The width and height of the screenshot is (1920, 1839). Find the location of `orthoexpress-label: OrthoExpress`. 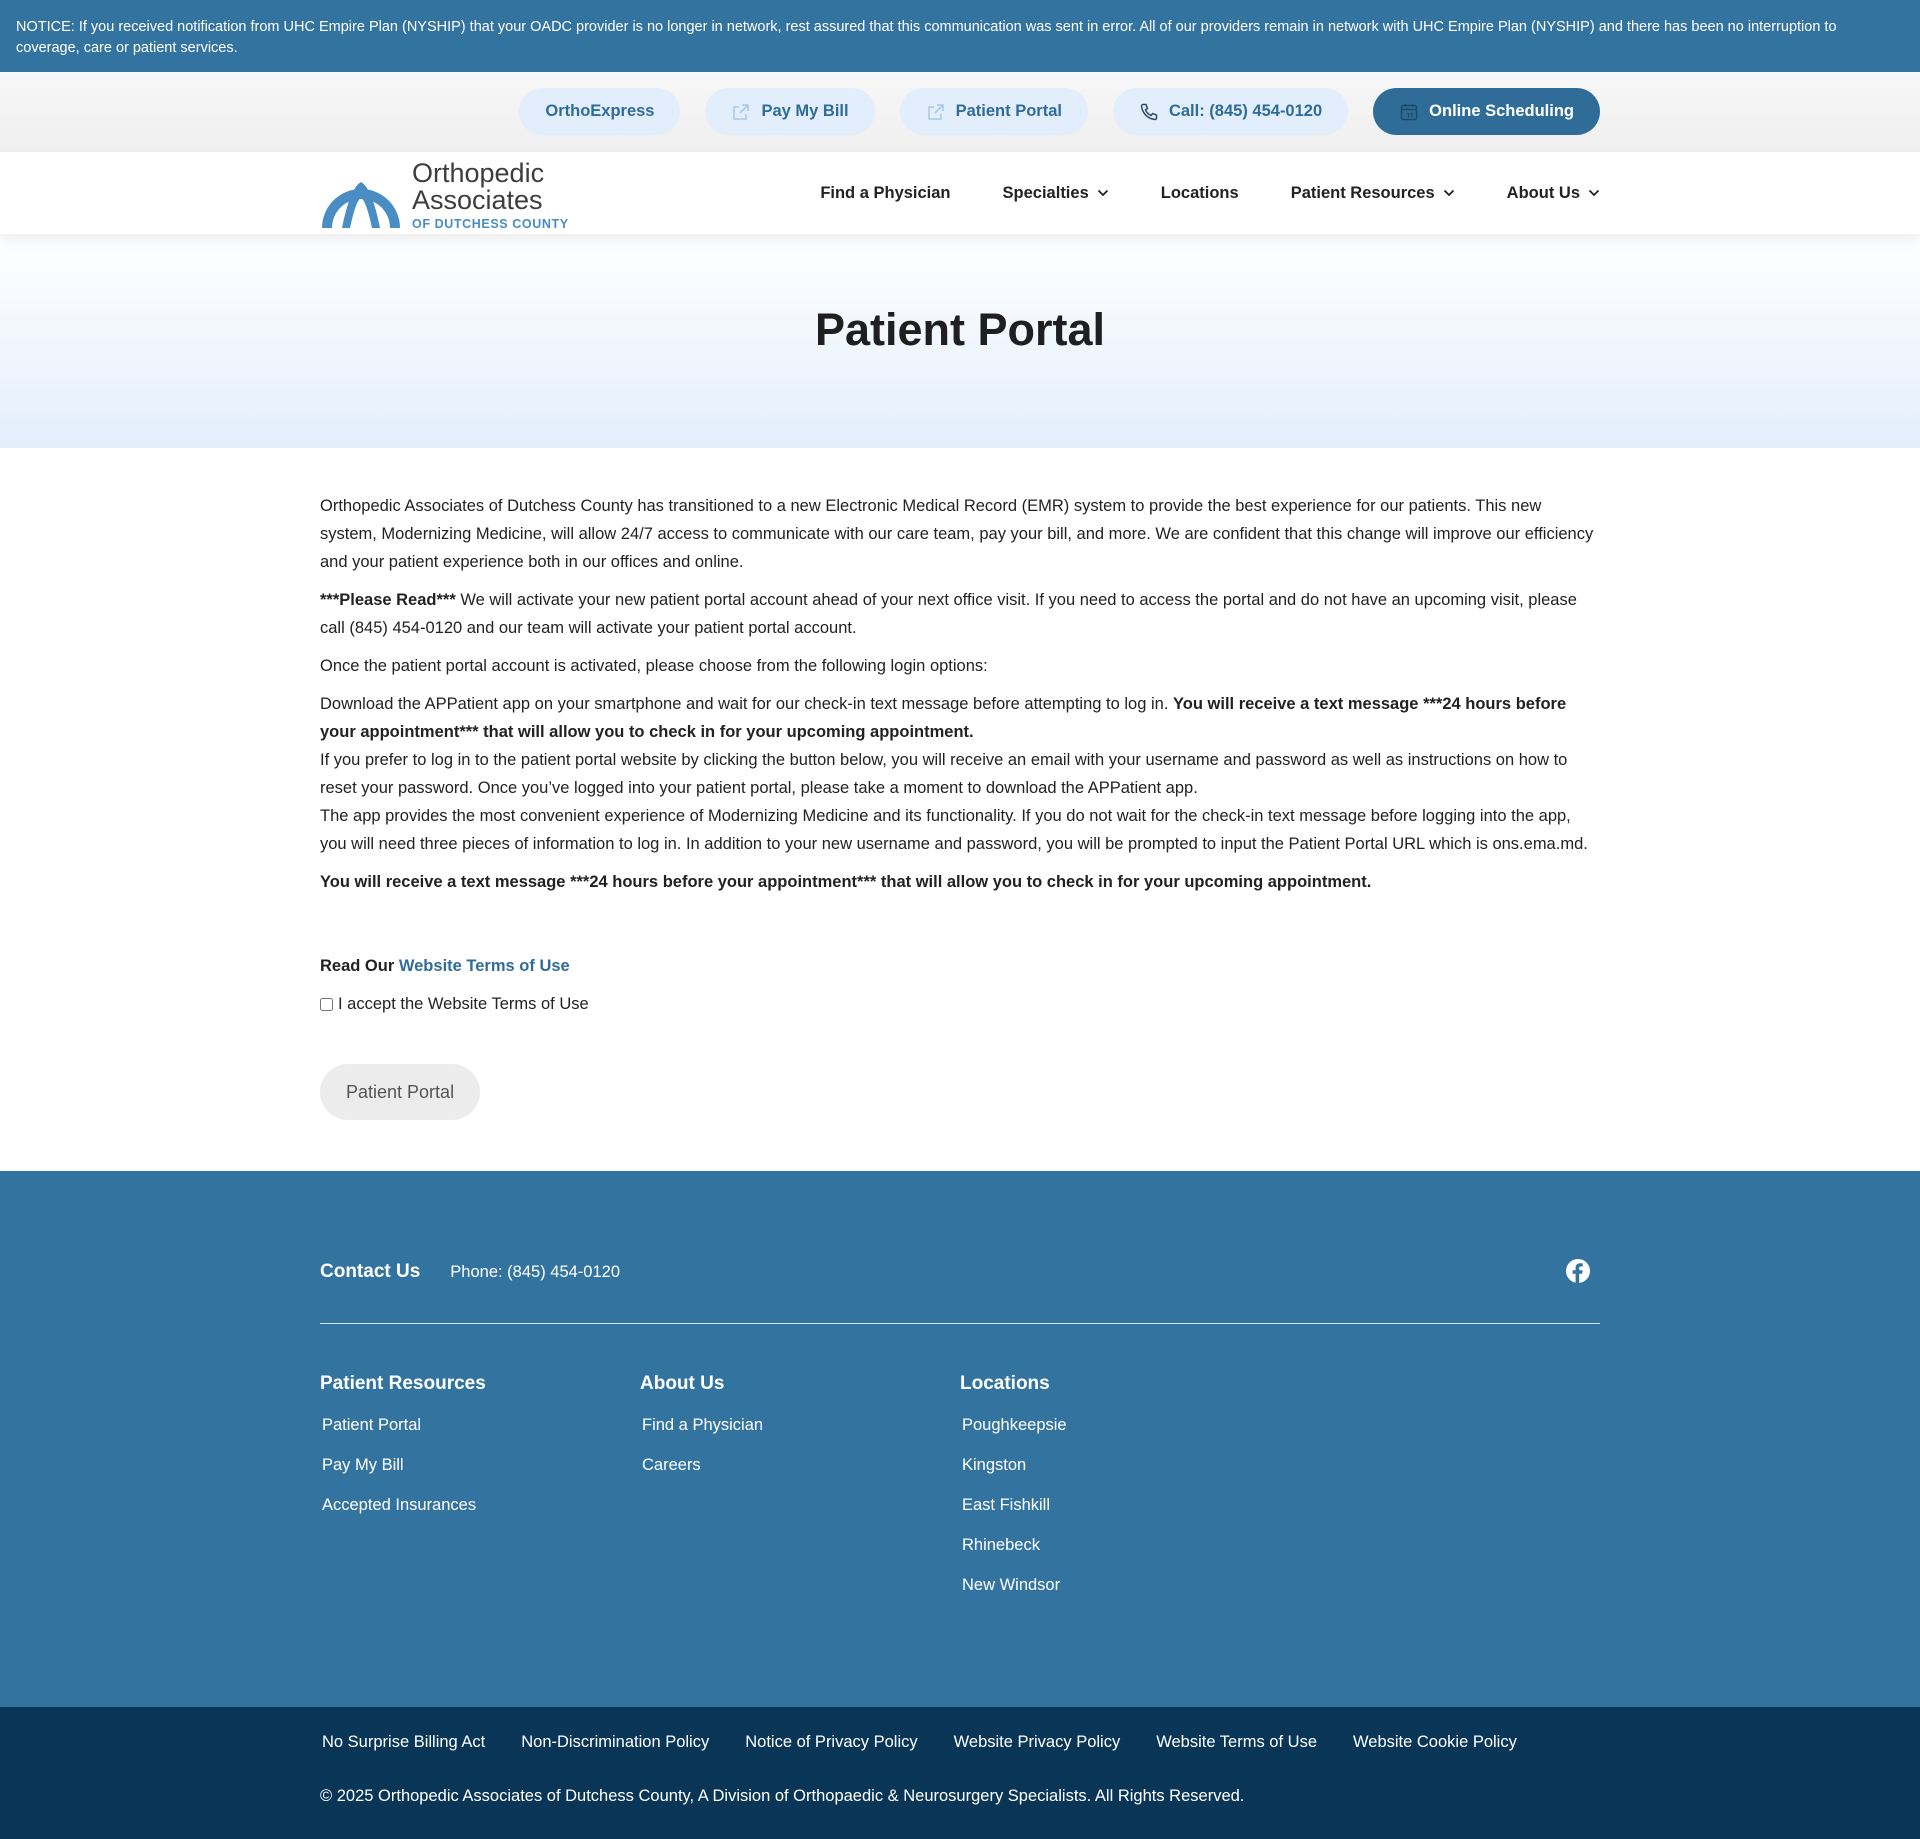

orthoexpress-label: OrthoExpress is located at coordinates (600, 111).